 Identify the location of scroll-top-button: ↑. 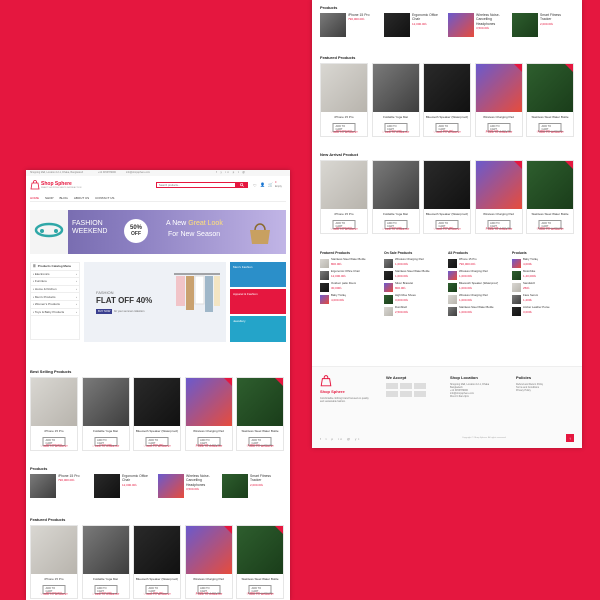
(570, 438).